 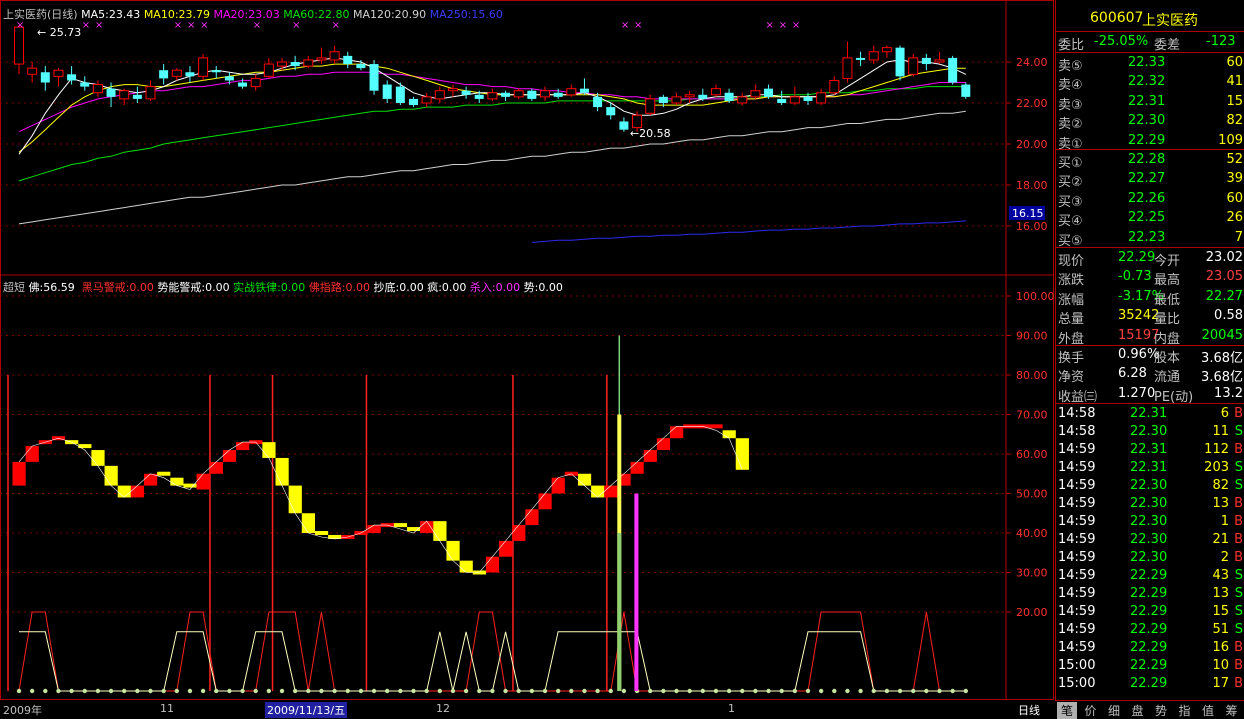 What do you see at coordinates (1150, 540) in the screenshot?
I see `tick-row: 14:59 22.30 21 B` at bounding box center [1150, 540].